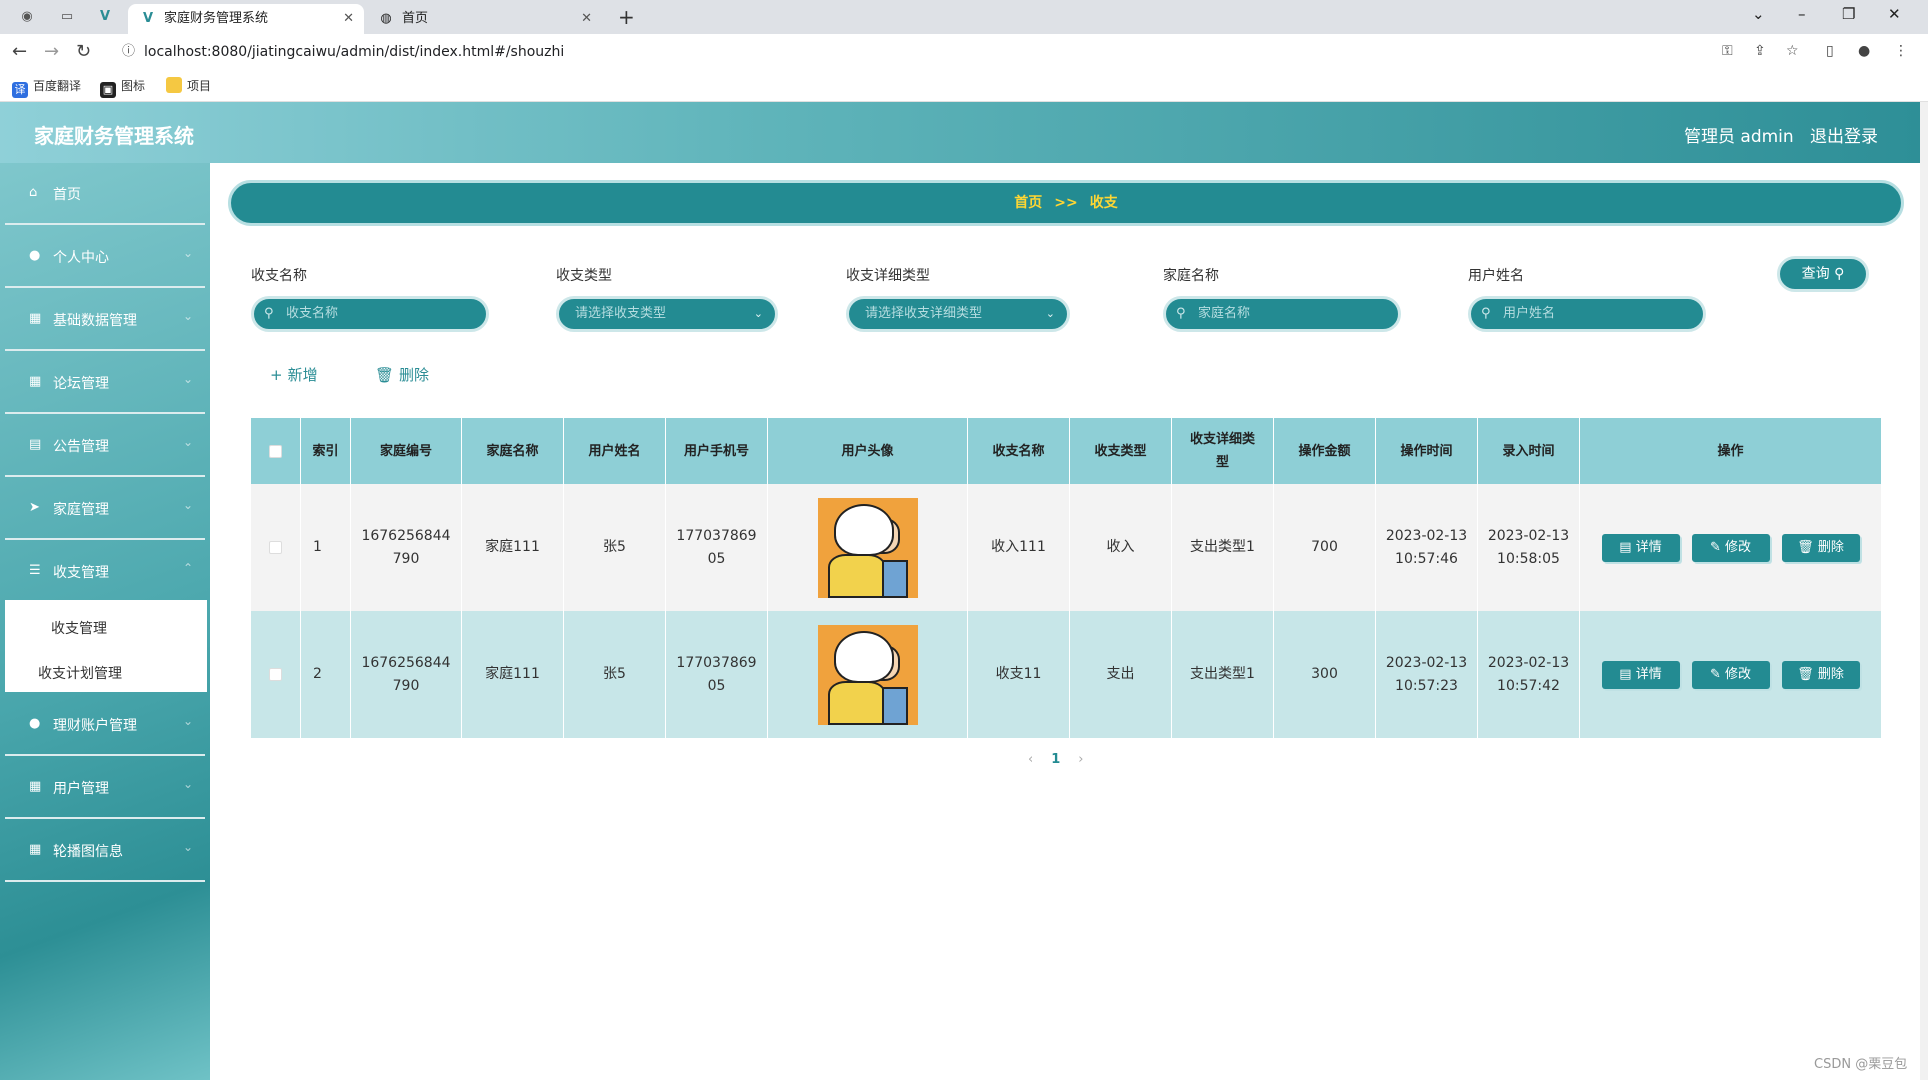 The height and width of the screenshot is (1080, 1928). Describe the element at coordinates (105, 383) in the screenshot. I see `sidebar-item-forum: ▦ 论坛管理 ⌄` at that location.